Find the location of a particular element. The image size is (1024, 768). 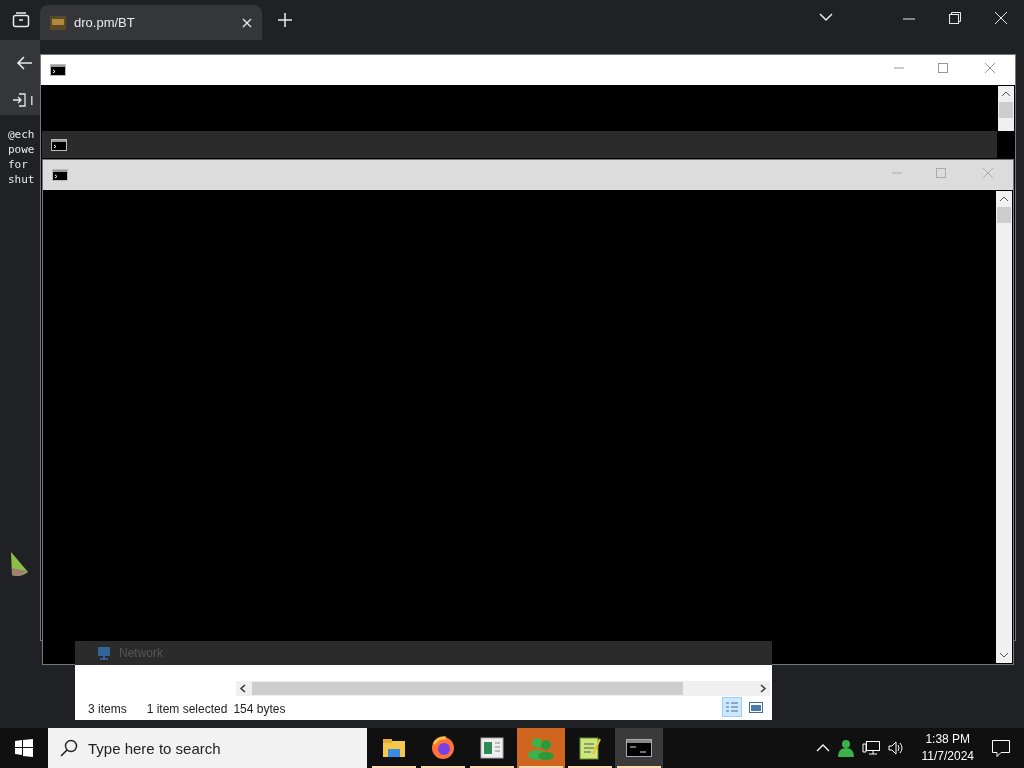

list-icon is located at coordinates (732, 707).